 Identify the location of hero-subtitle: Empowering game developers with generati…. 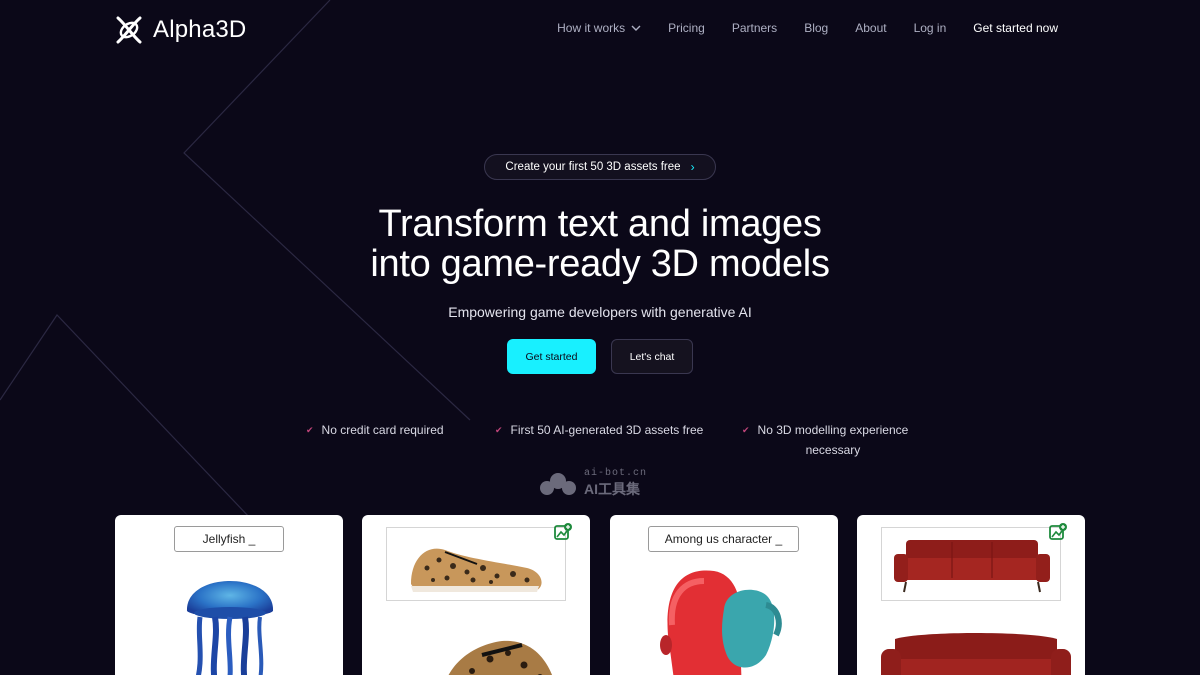
(600, 312).